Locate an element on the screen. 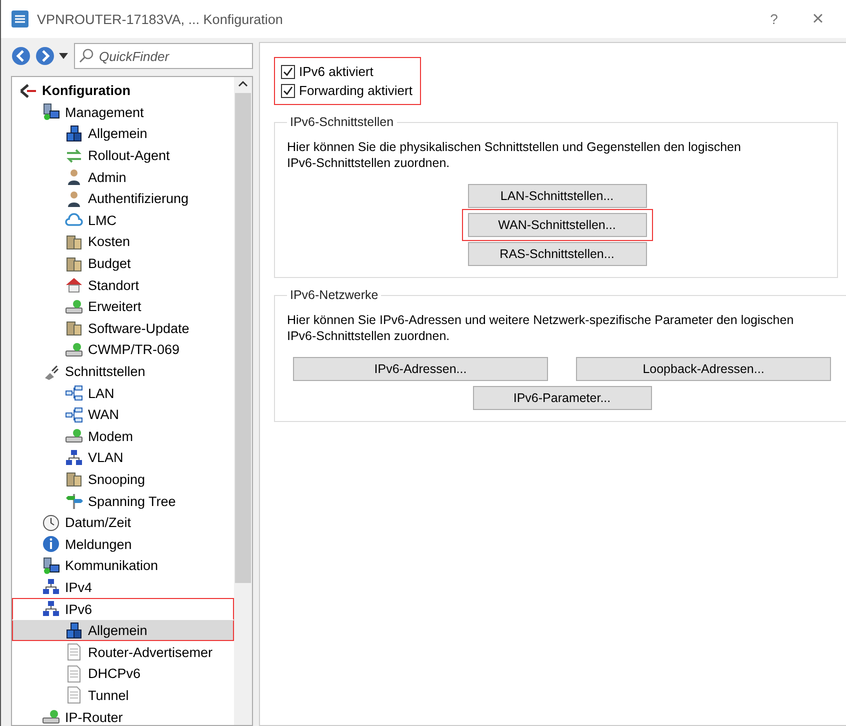 The image size is (846, 726). tree-item: Standort is located at coordinates (123, 285).